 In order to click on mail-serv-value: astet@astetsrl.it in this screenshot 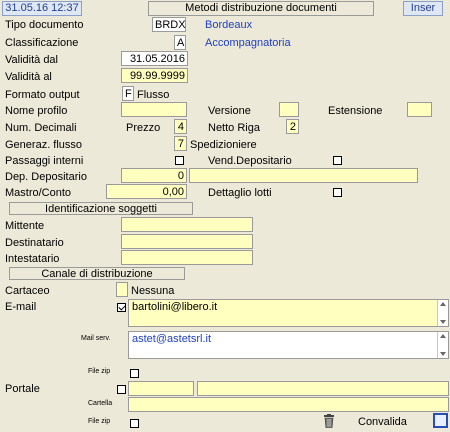, I will do `click(172, 339)`.